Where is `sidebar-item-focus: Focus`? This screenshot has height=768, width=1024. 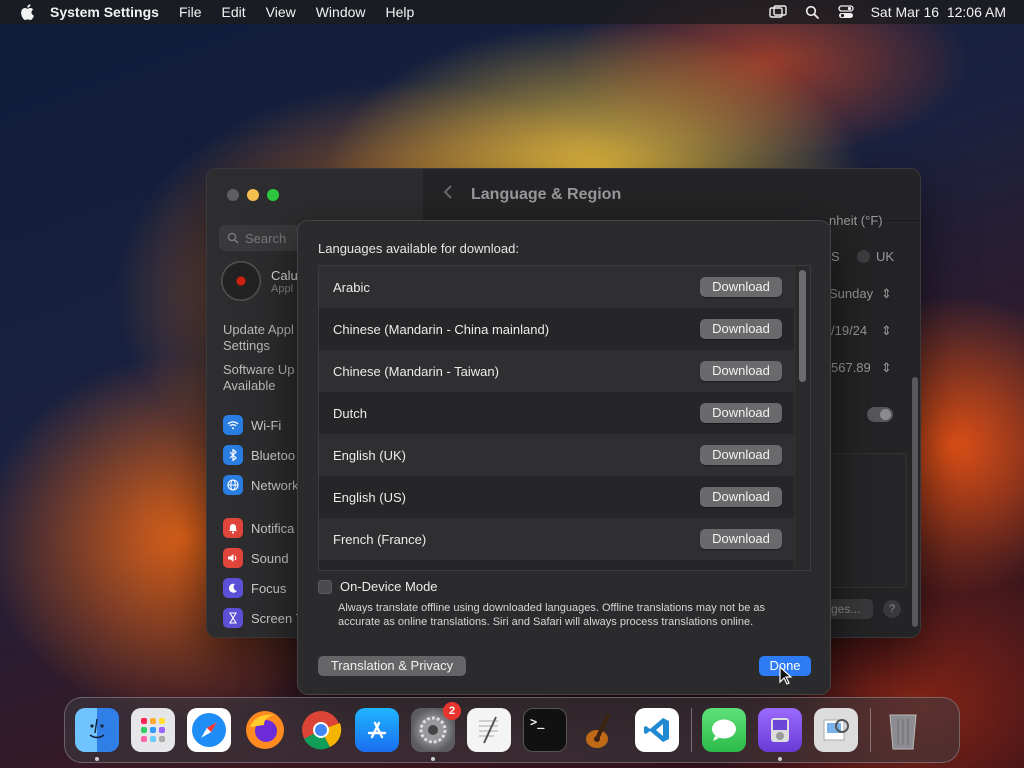 sidebar-item-focus: Focus is located at coordinates (254, 588).